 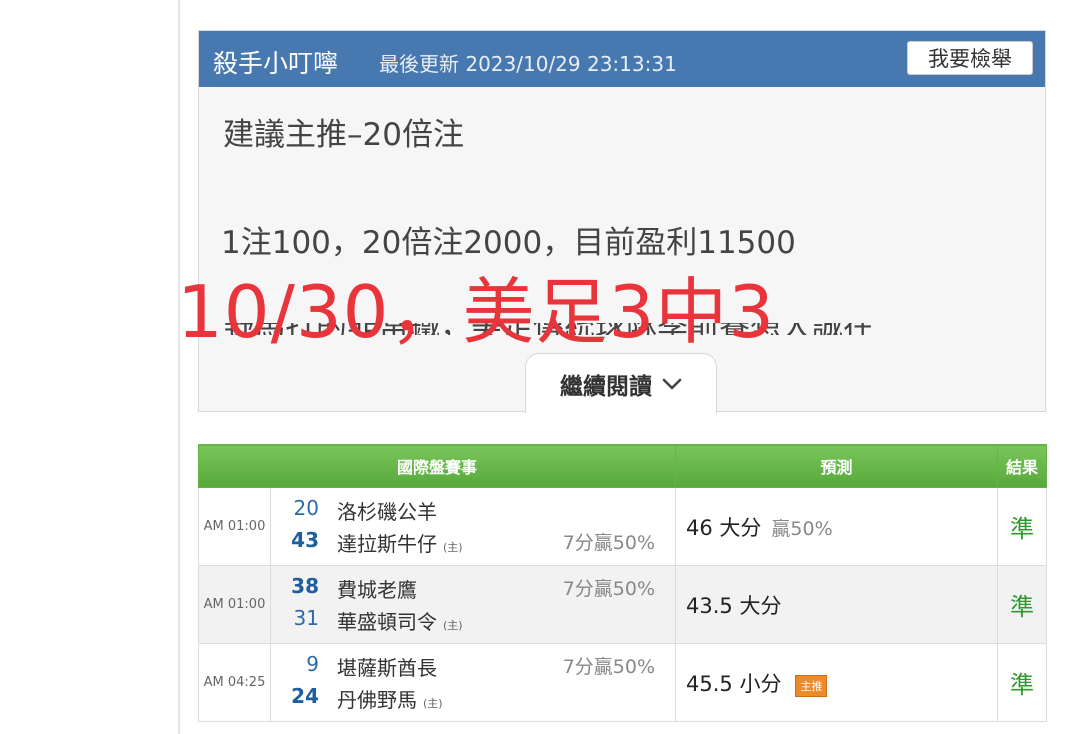 I want to click on team-name: 費城老鷹, so click(x=377, y=590).